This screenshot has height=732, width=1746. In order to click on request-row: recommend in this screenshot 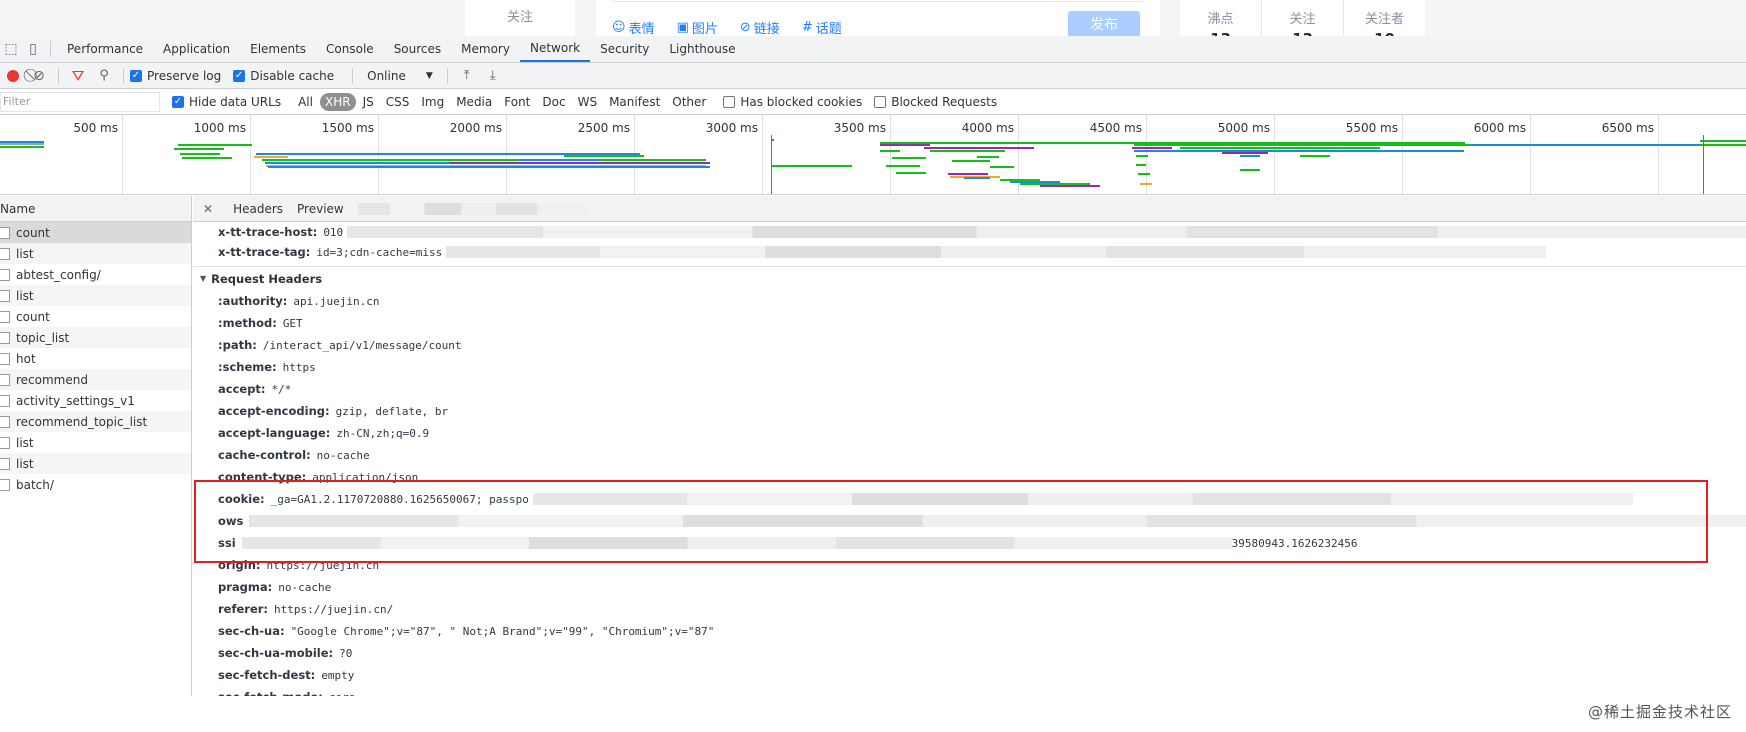, I will do `click(95, 379)`.